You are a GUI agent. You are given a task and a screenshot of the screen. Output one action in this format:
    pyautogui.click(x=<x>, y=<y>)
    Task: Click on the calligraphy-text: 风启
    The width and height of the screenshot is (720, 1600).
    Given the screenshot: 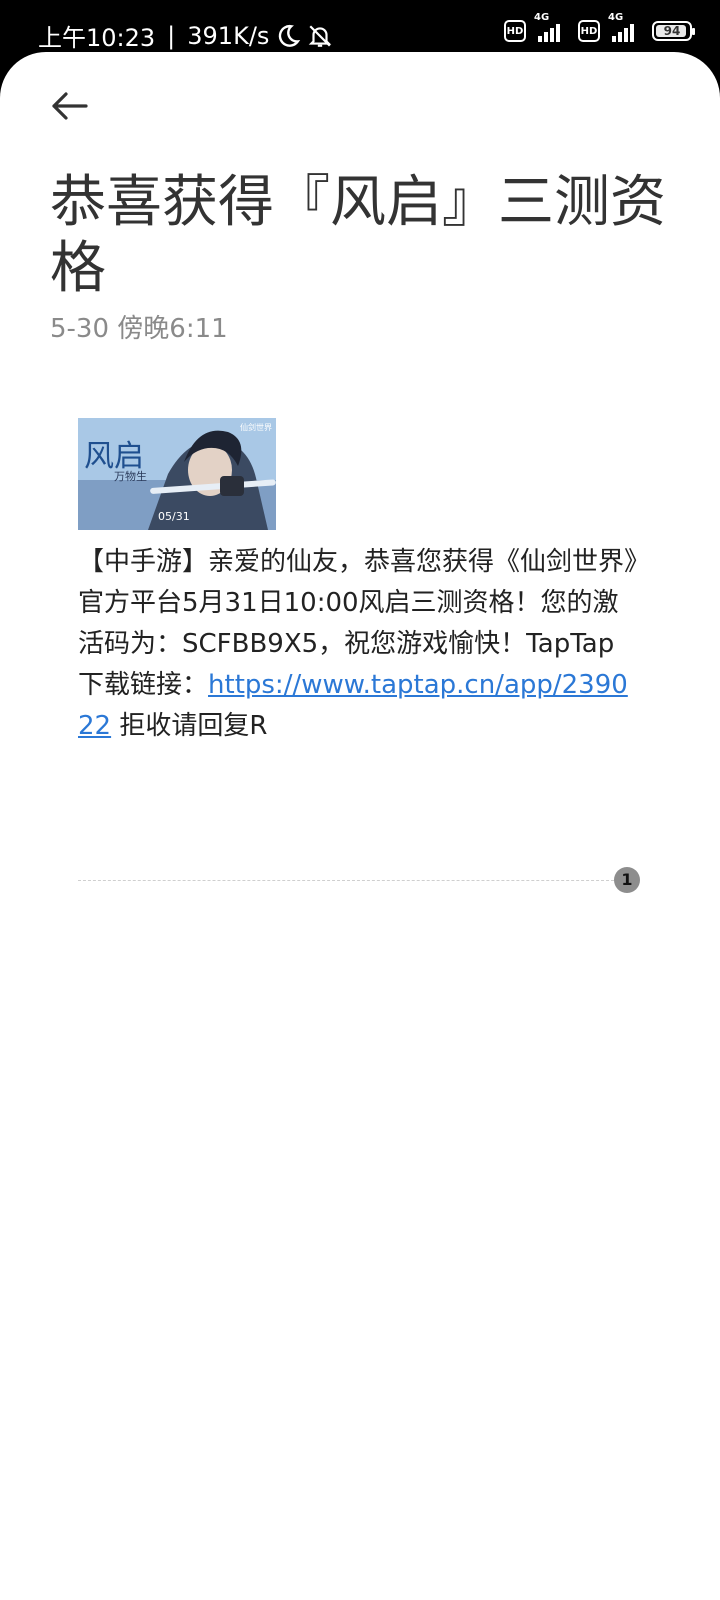 What is the action you would take?
    pyautogui.click(x=114, y=456)
    